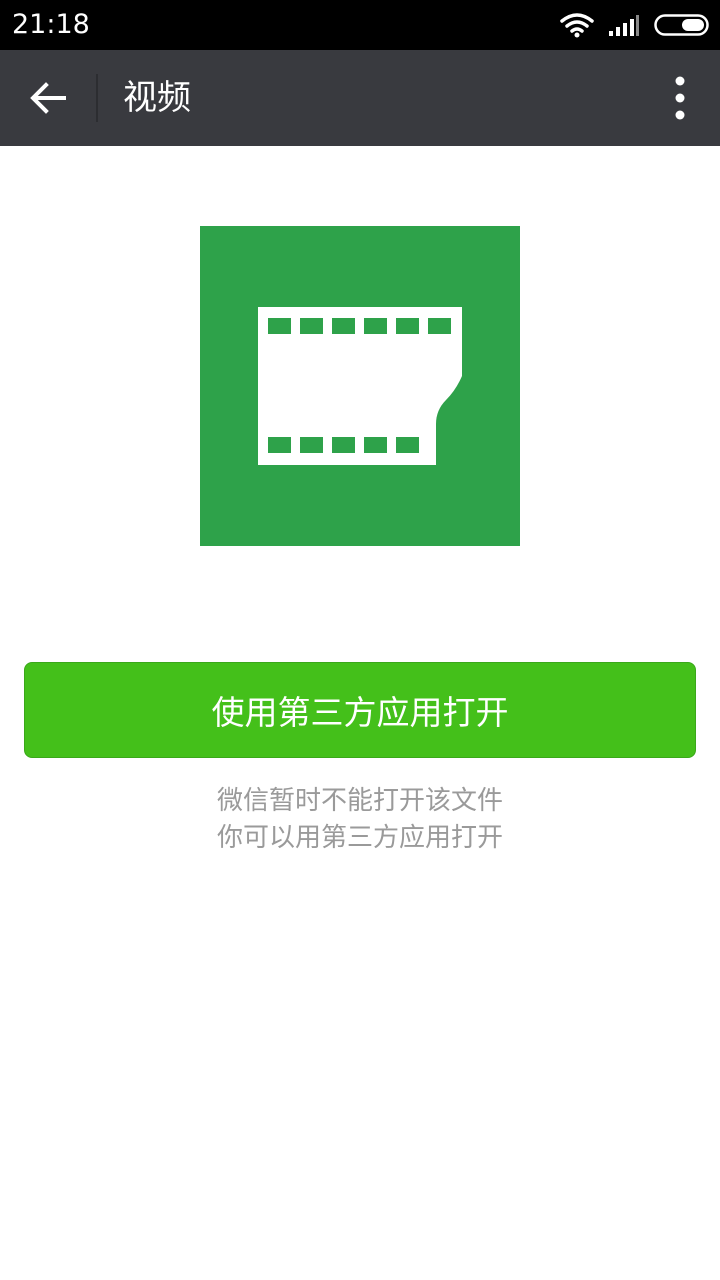 The height and width of the screenshot is (1280, 720). I want to click on hint-line-1: 微信暂时不能打开该文件, so click(359, 801).